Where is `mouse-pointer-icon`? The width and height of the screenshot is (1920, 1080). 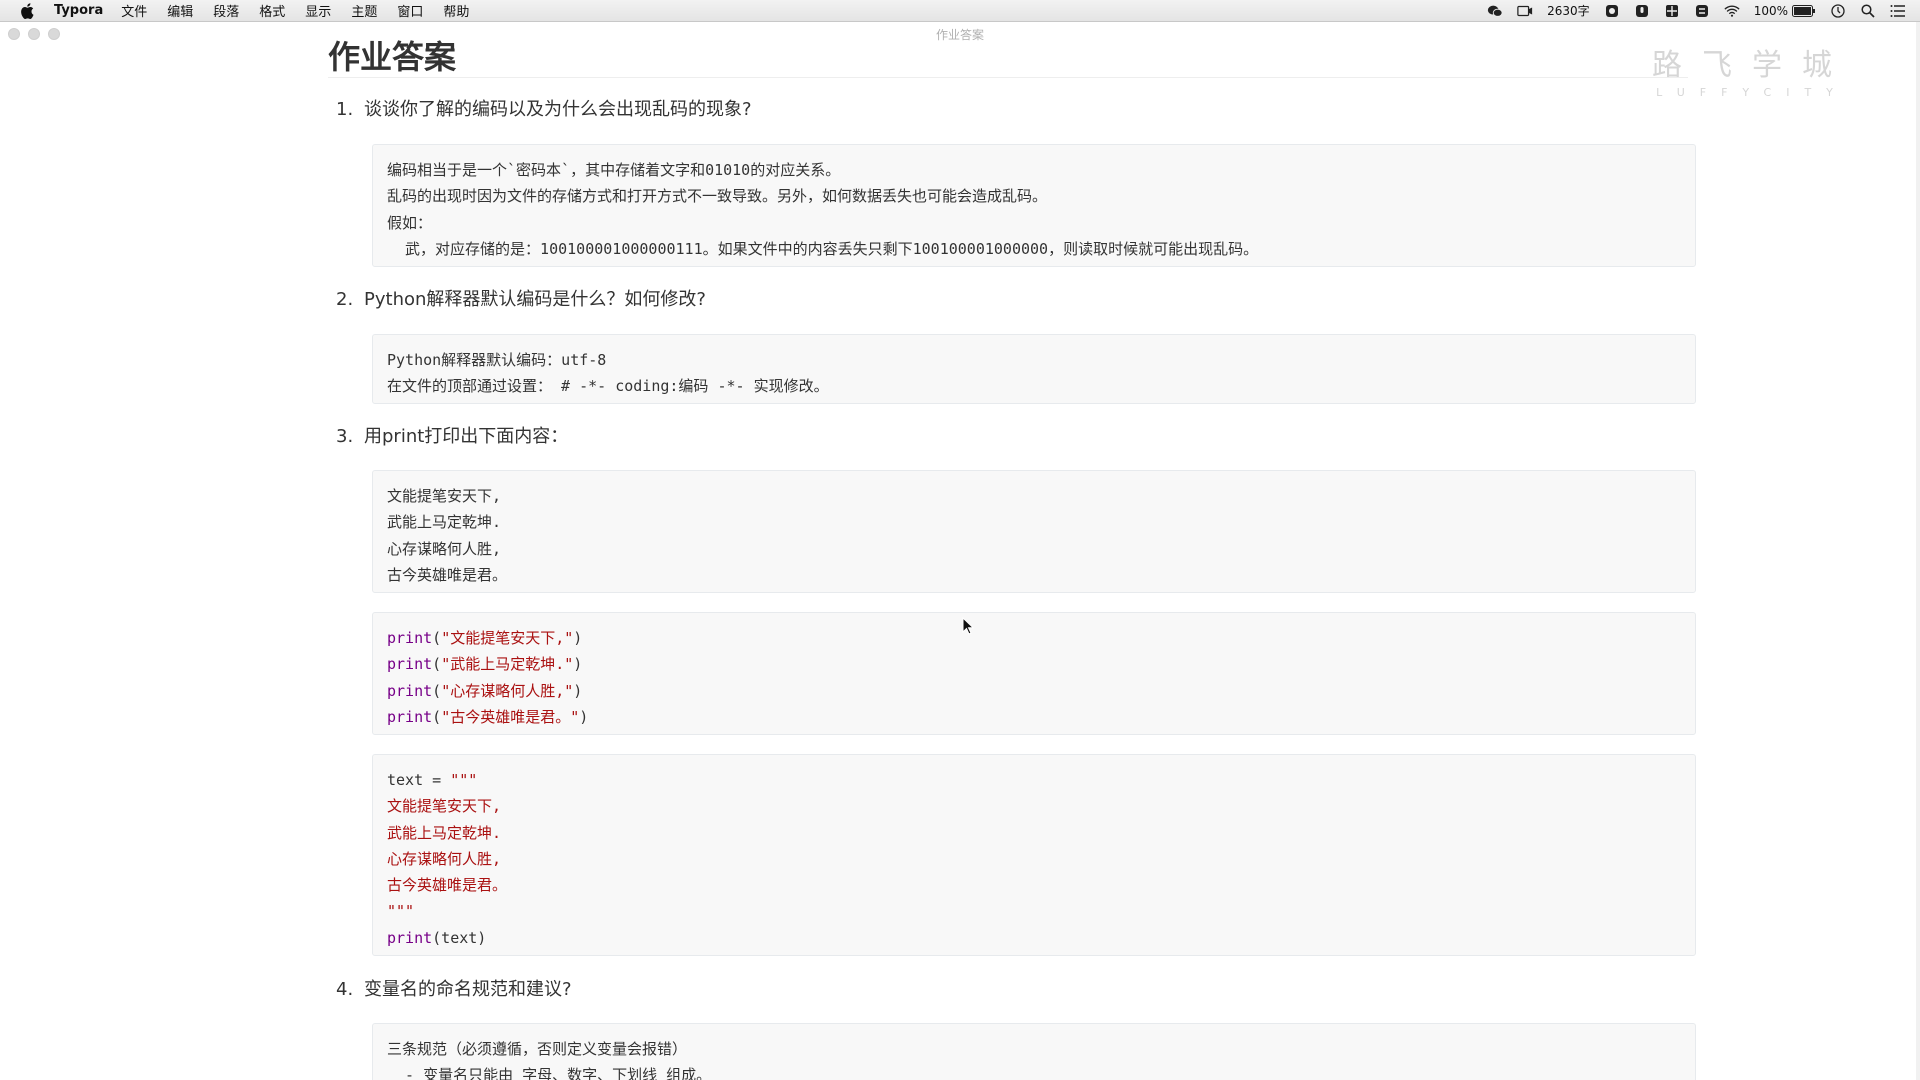
mouse-pointer-icon is located at coordinates (968, 627).